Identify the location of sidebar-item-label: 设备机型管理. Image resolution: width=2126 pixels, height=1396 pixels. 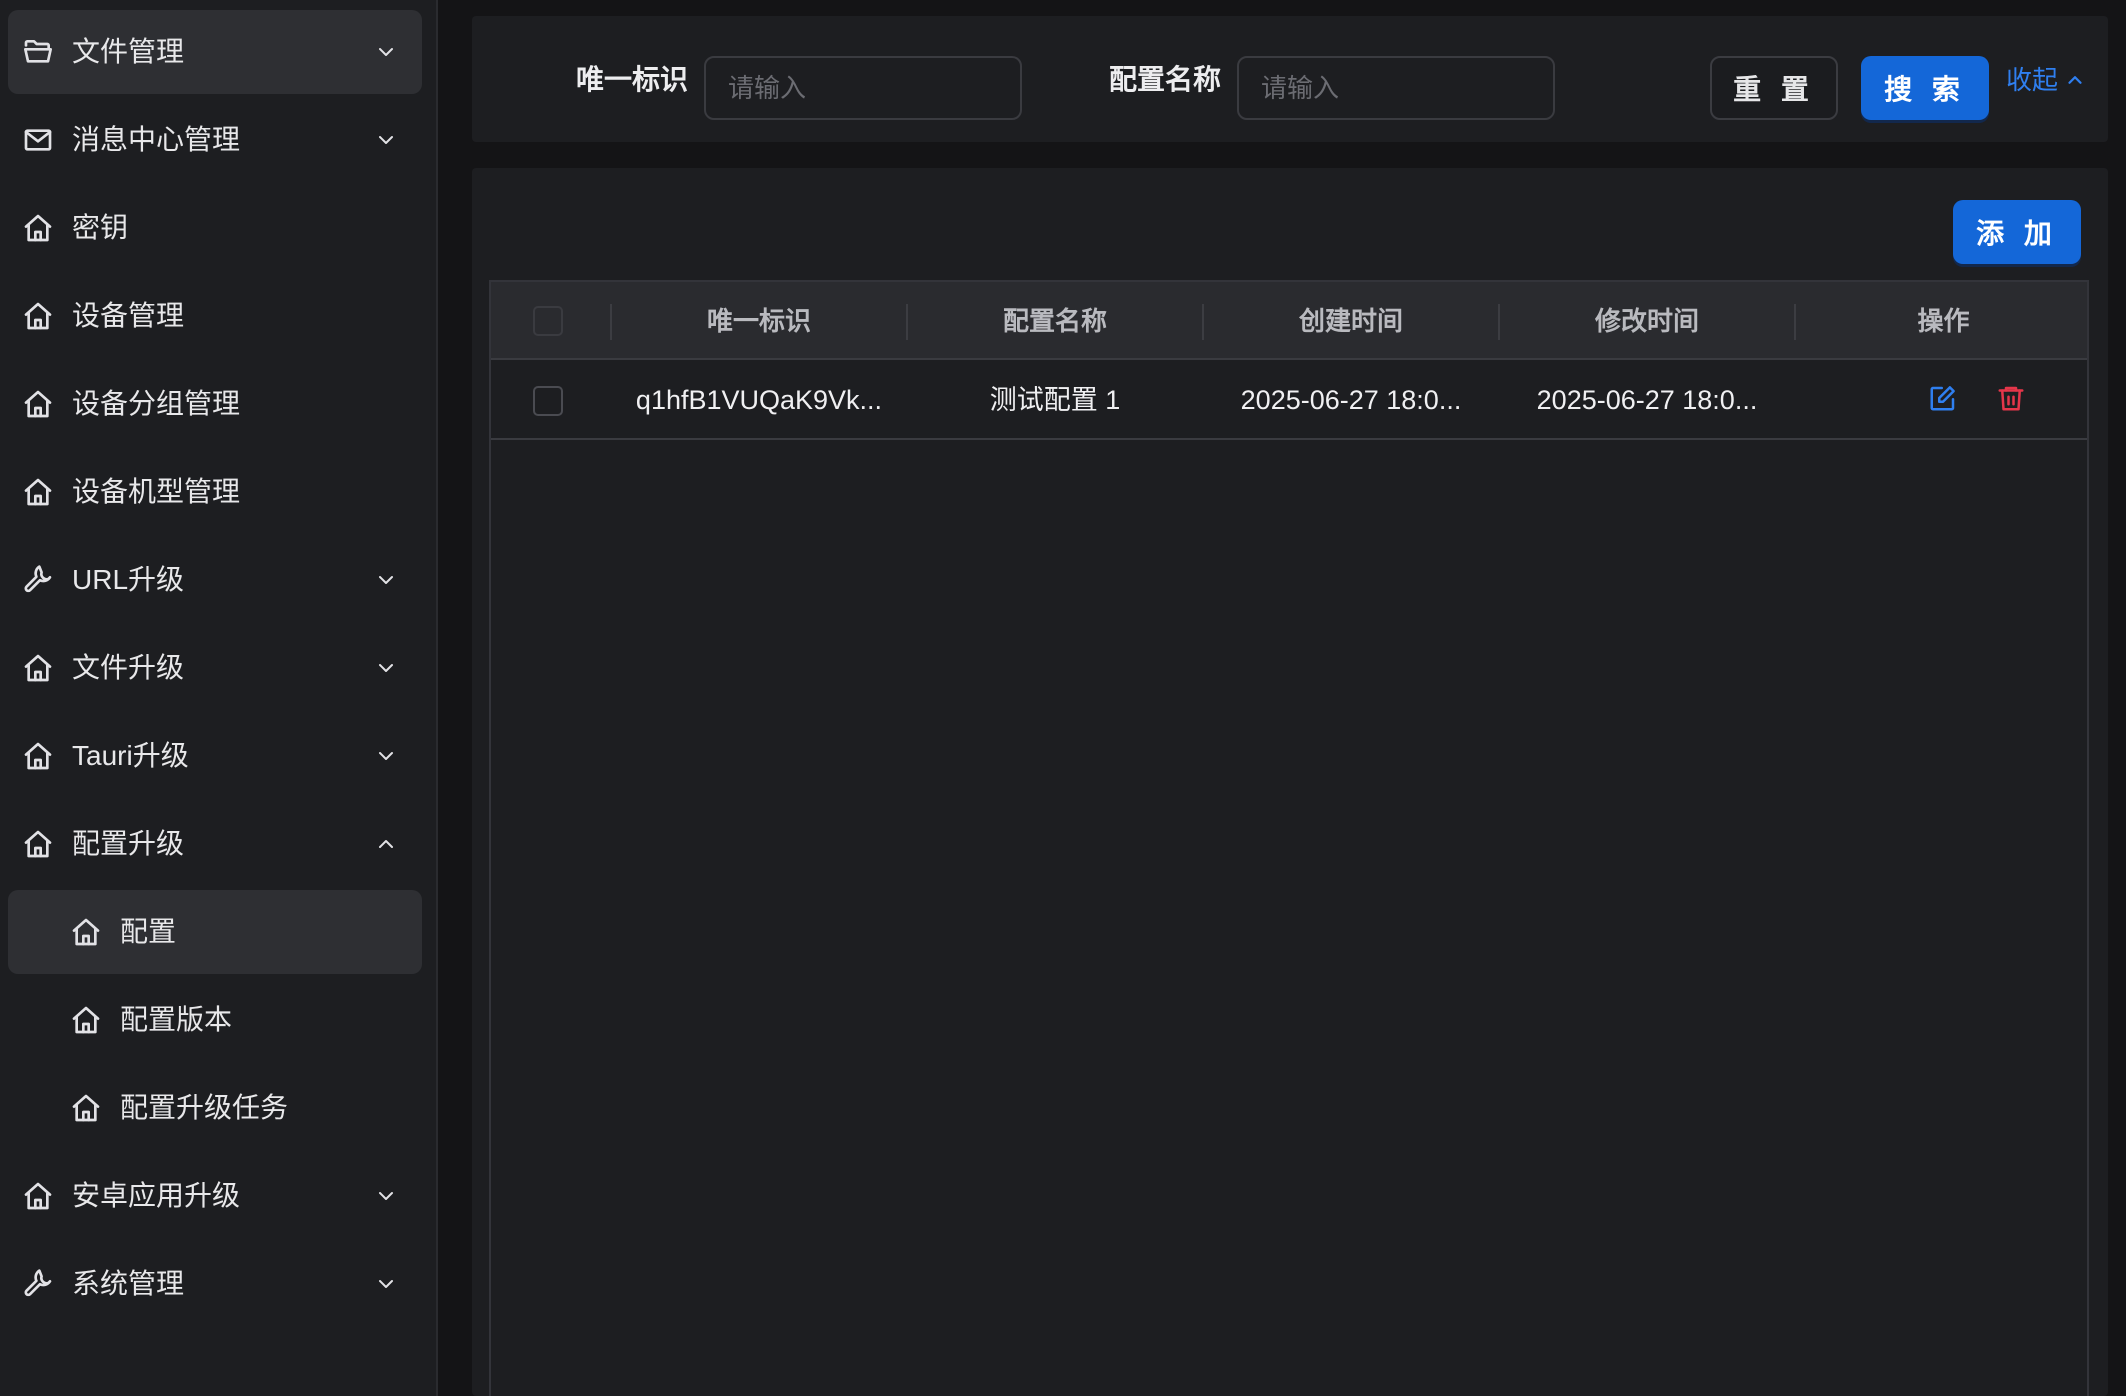
(156, 491).